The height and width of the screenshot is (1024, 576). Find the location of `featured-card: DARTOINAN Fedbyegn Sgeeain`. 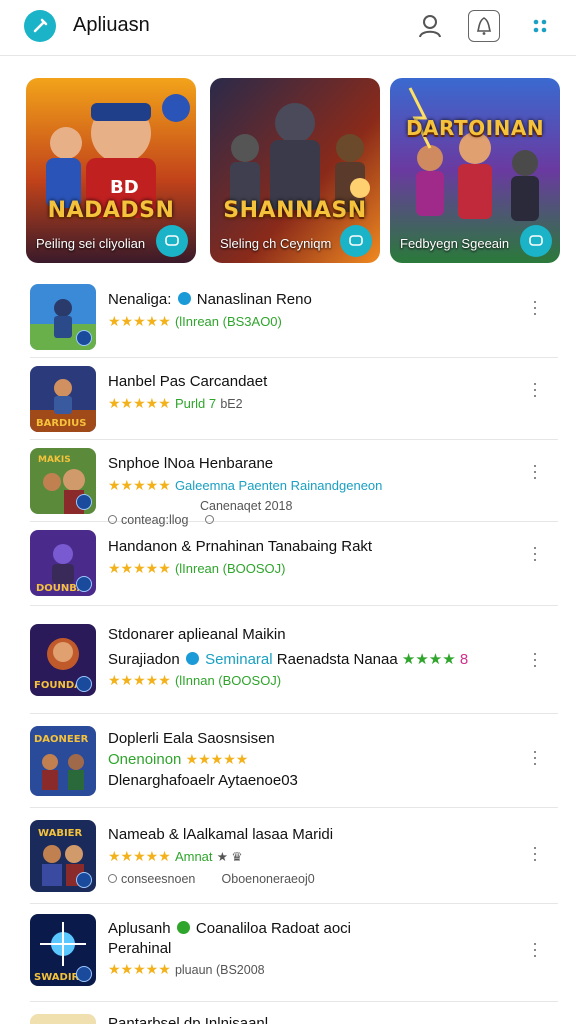

featured-card: DARTOINAN Fedbyegn Sgeeain is located at coordinates (475, 170).